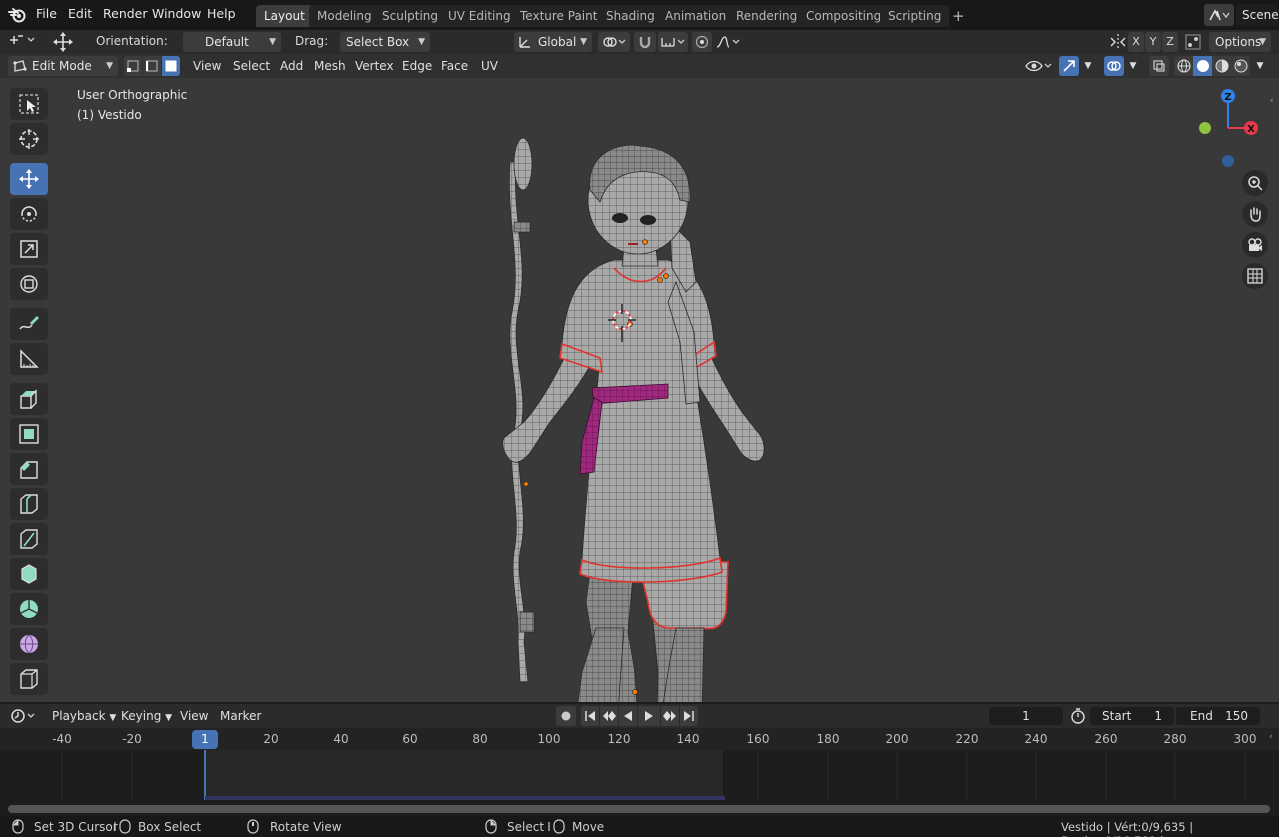  What do you see at coordinates (728, 42) in the screenshot?
I see `falloff-button` at bounding box center [728, 42].